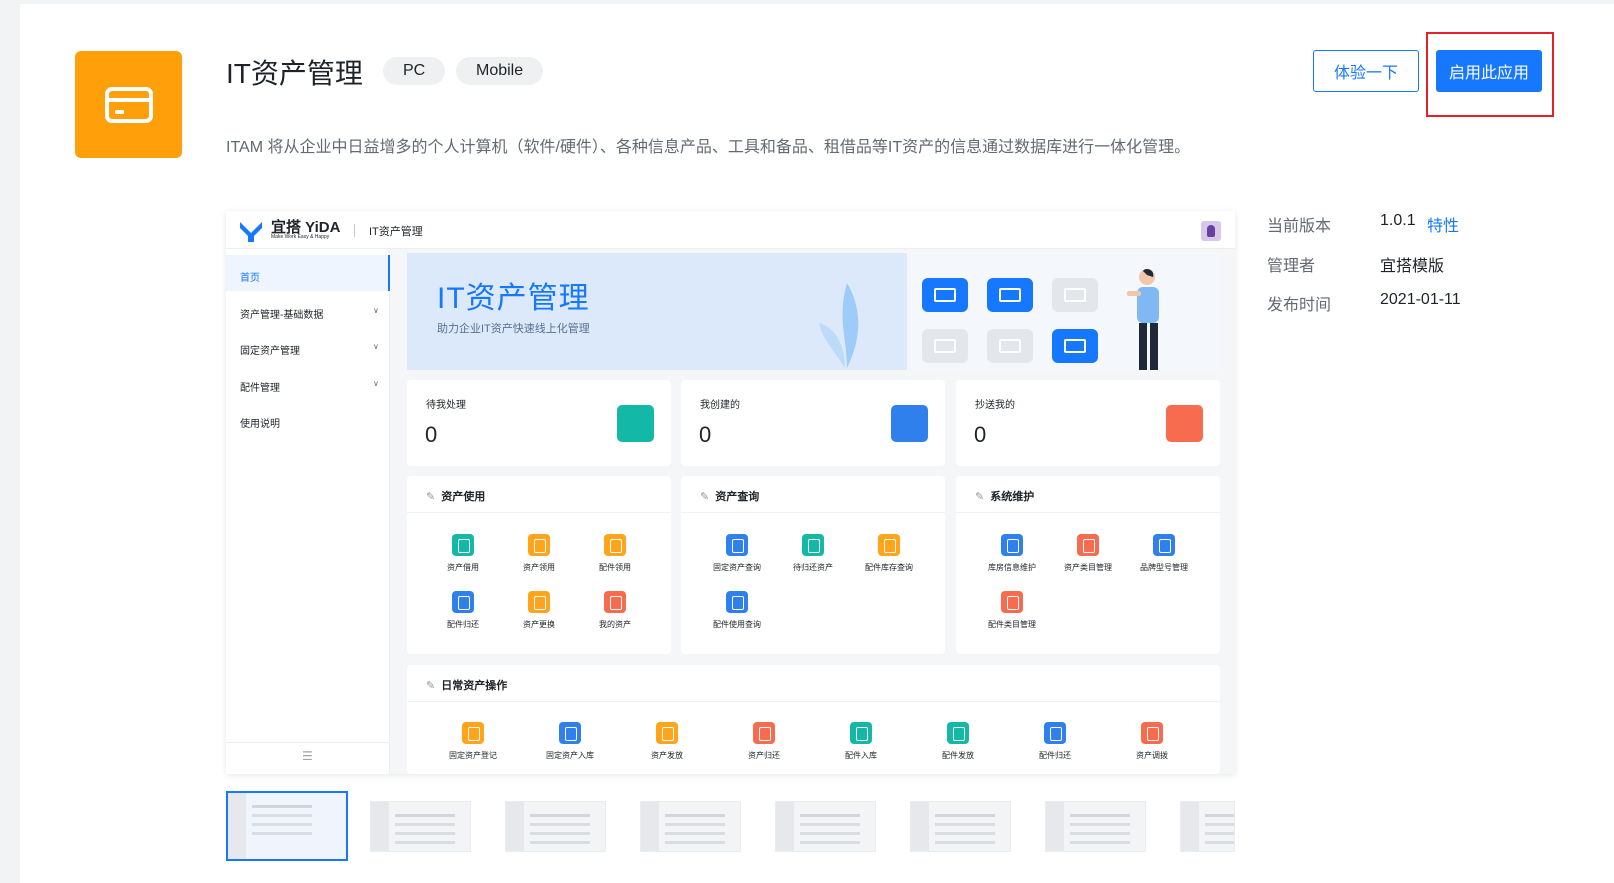  What do you see at coordinates (737, 602) in the screenshot?
I see `home-icon` at bounding box center [737, 602].